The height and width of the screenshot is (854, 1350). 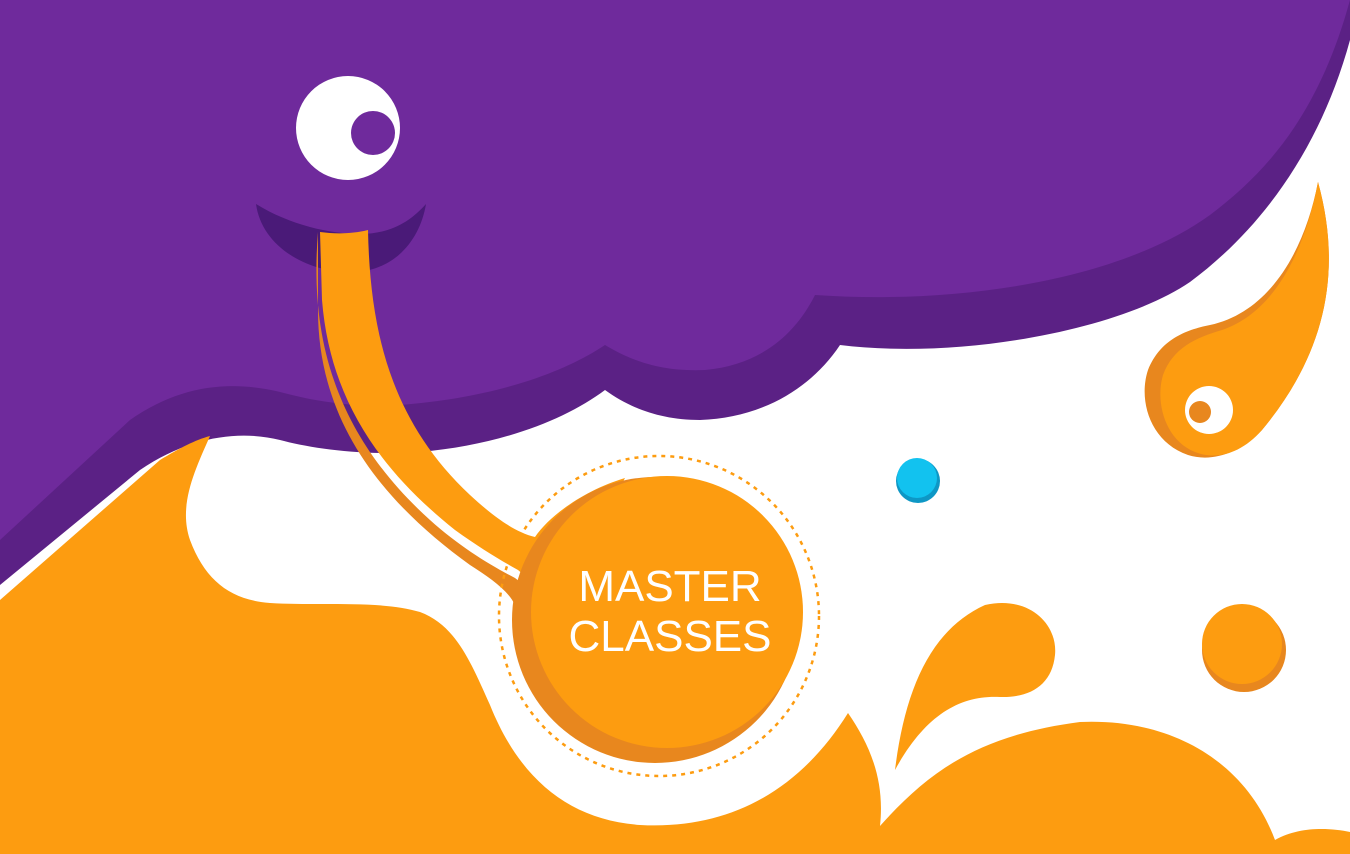 I want to click on badge-title-line-1: MASTER, so click(x=670, y=586).